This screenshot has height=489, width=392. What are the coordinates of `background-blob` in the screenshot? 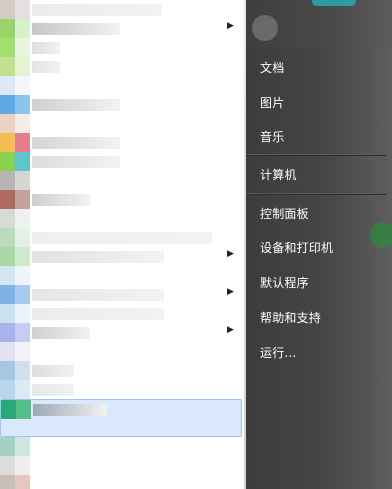 It's located at (381, 235).